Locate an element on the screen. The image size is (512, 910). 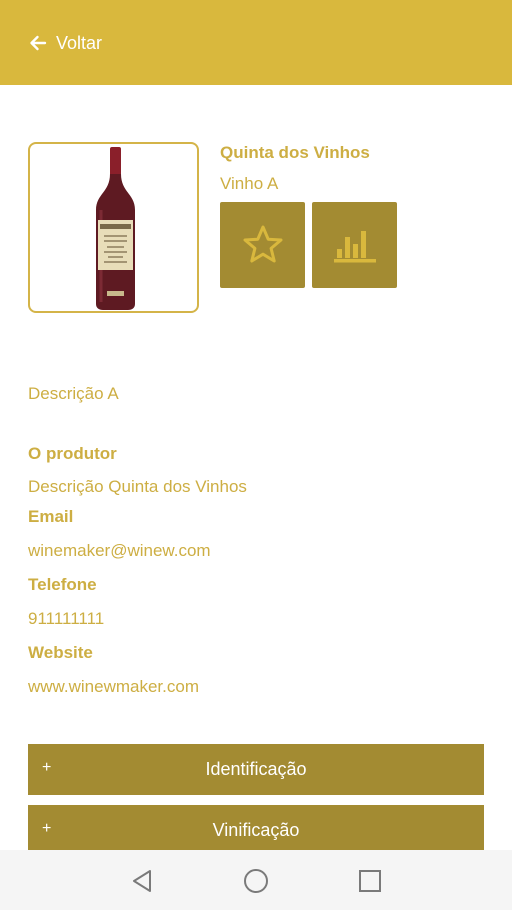
wine-description: Descrição A is located at coordinates (73, 393).